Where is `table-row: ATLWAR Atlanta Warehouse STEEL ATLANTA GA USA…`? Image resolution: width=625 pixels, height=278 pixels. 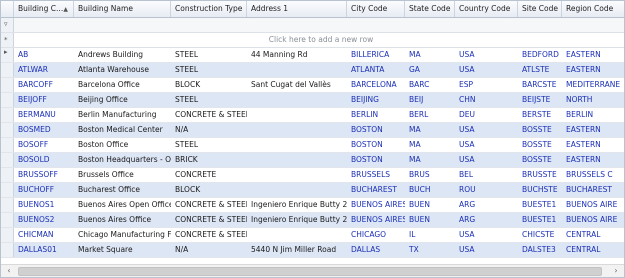 table-row: ATLWAR Atlanta Warehouse STEEL ATLANTA GA USA… is located at coordinates (312, 70).